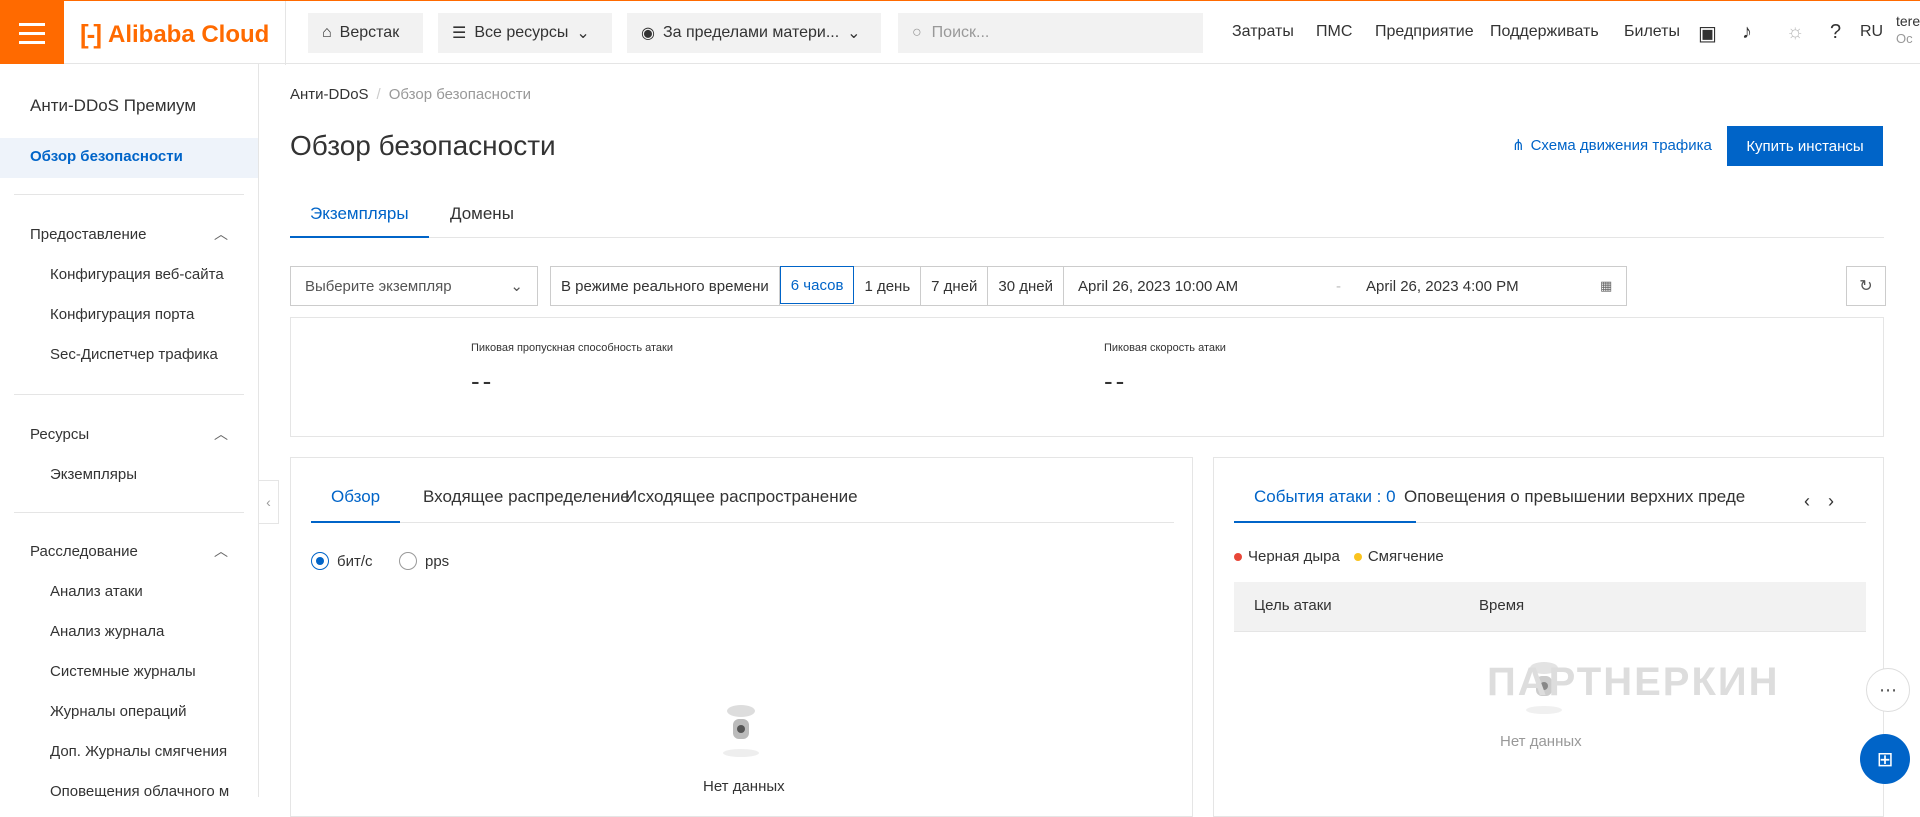 The width and height of the screenshot is (1920, 817). Describe the element at coordinates (1795, 32) in the screenshot. I see `lightbulb-icon: ☼` at that location.